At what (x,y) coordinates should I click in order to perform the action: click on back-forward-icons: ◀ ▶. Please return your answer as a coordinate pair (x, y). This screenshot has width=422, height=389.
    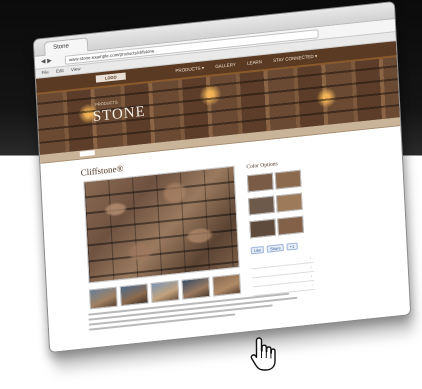
    Looking at the image, I should click on (46, 61).